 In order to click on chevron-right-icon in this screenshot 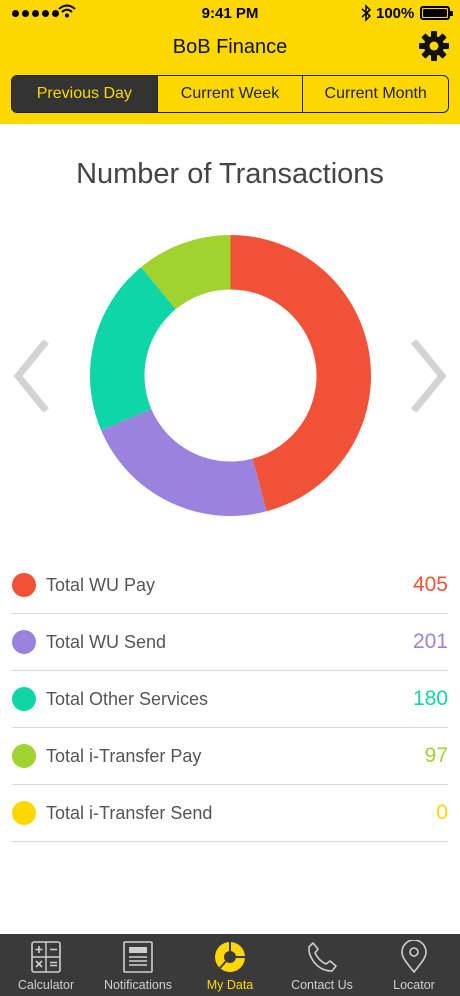, I will do `click(430, 376)`.